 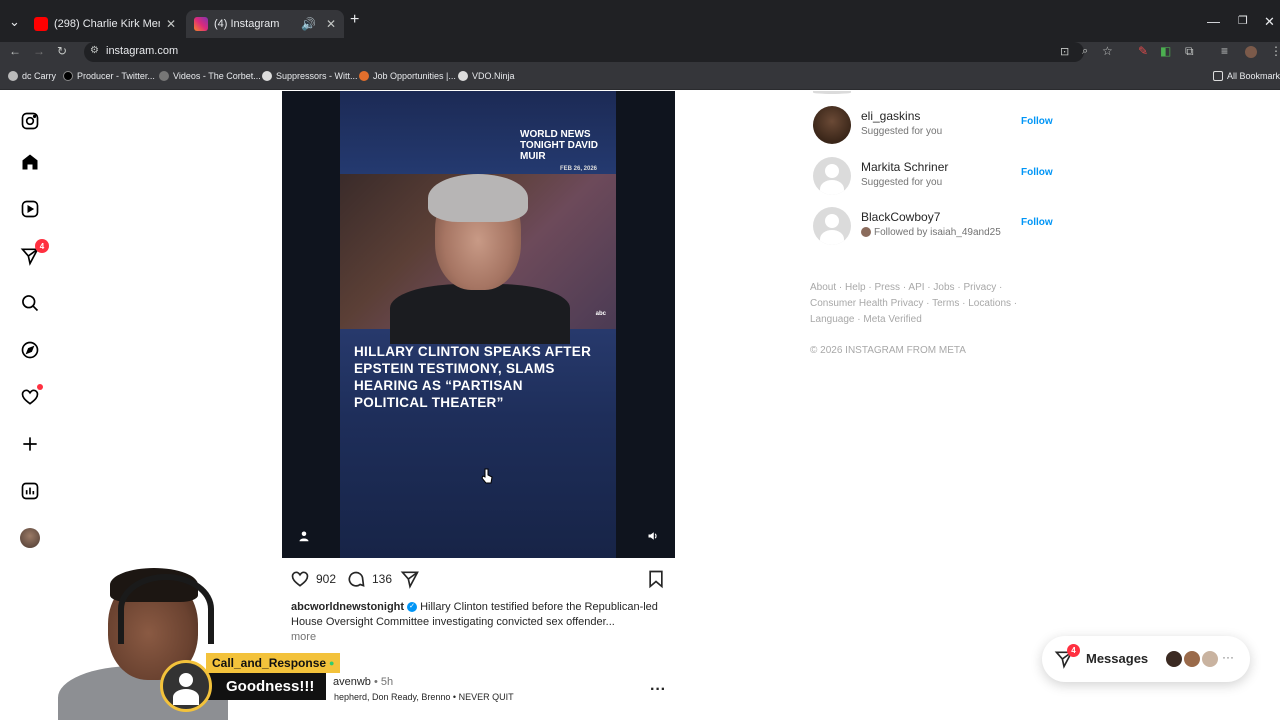 I want to click on share-button, so click(x=413, y=579).